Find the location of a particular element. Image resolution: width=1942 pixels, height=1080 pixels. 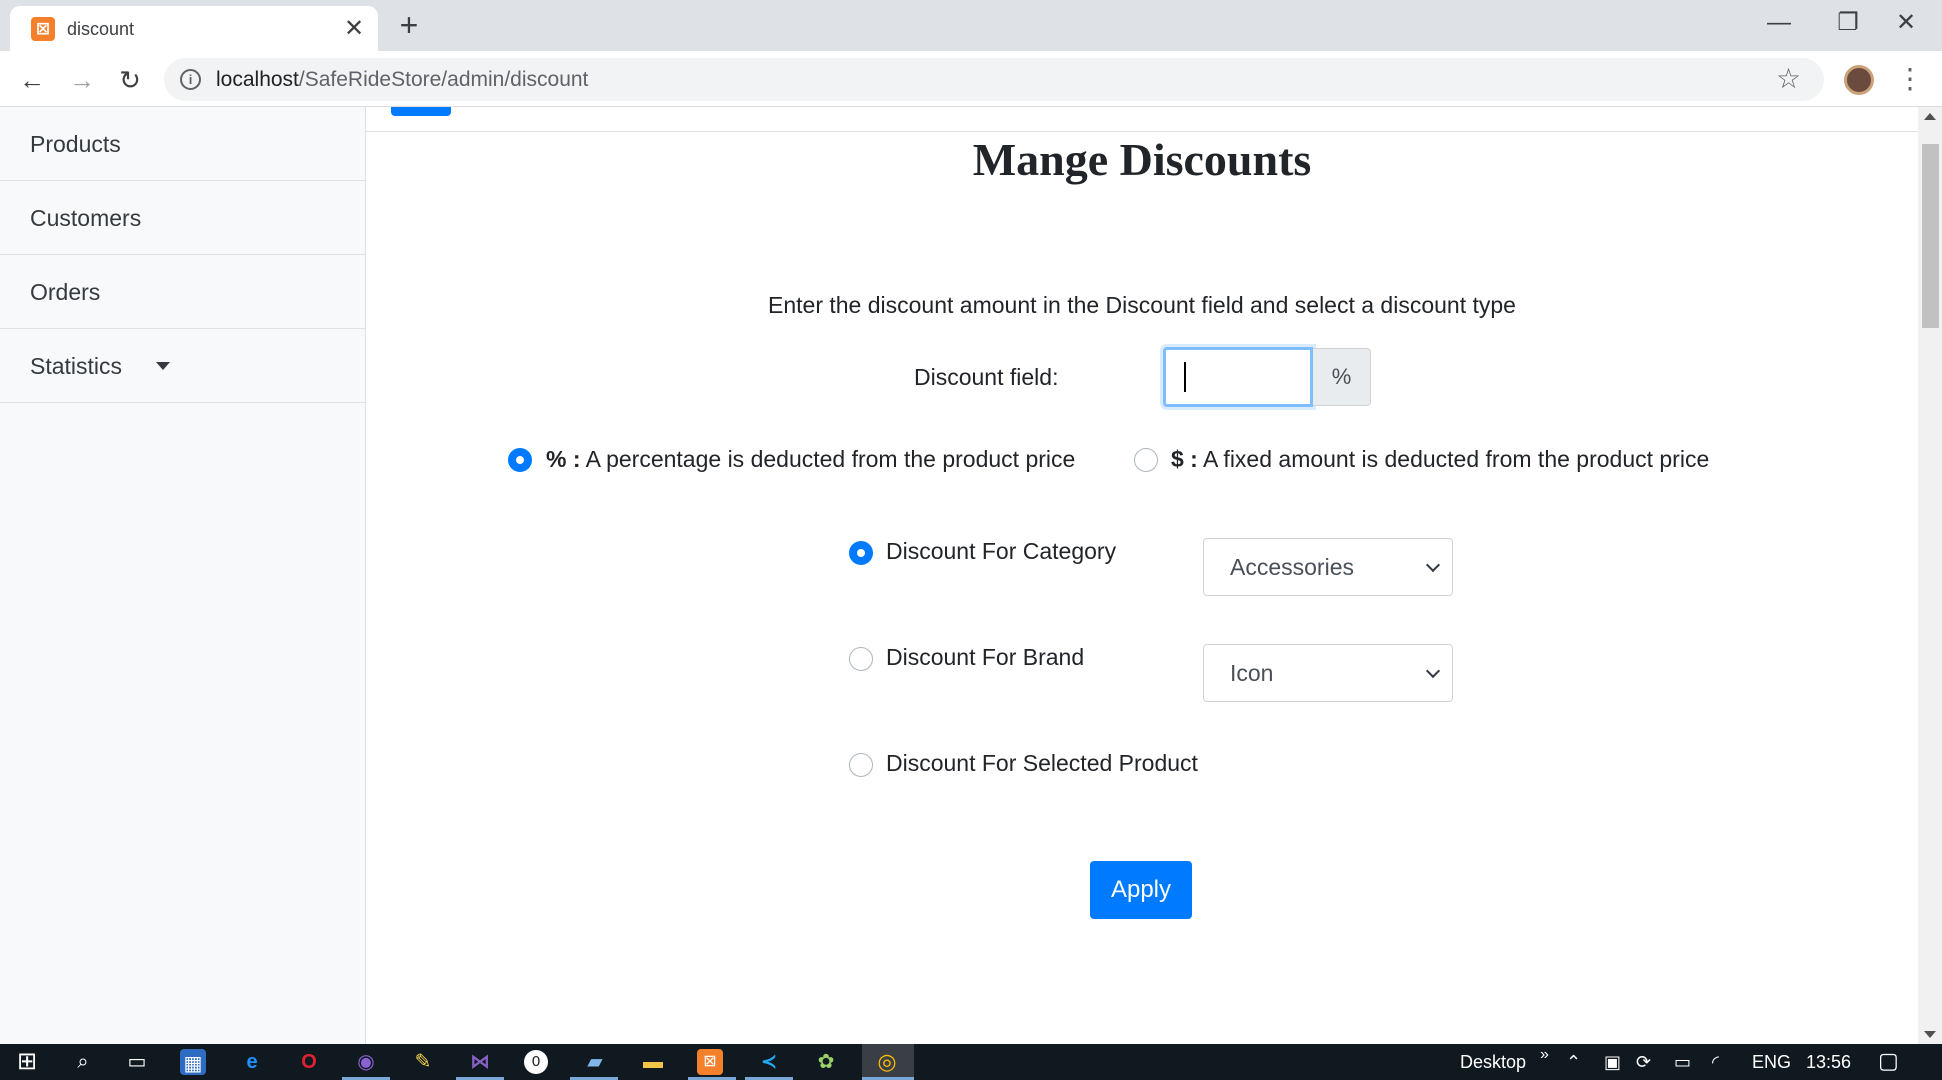

text-cursor is located at coordinates (1185, 377).